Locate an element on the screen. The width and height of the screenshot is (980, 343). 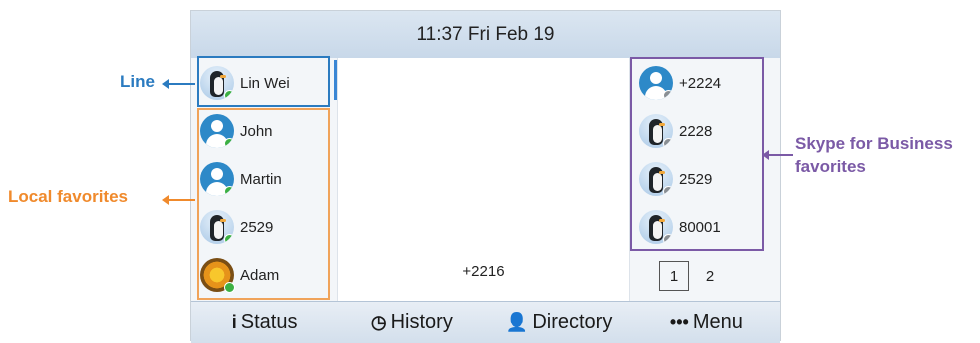
page-1-button: 1 is located at coordinates (674, 276).